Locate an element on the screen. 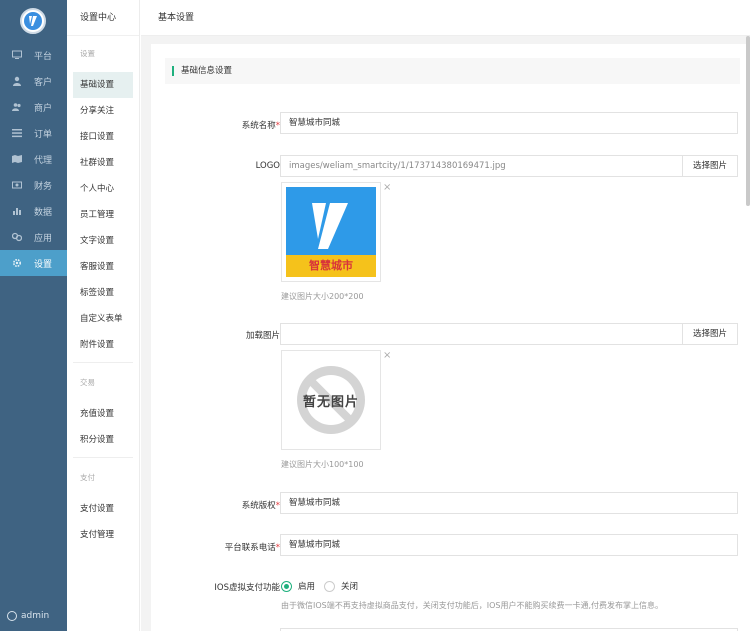 The width and height of the screenshot is (750, 631). submenu-group-trade: 交易 充值设置 积分设置 is located at coordinates (103, 411).